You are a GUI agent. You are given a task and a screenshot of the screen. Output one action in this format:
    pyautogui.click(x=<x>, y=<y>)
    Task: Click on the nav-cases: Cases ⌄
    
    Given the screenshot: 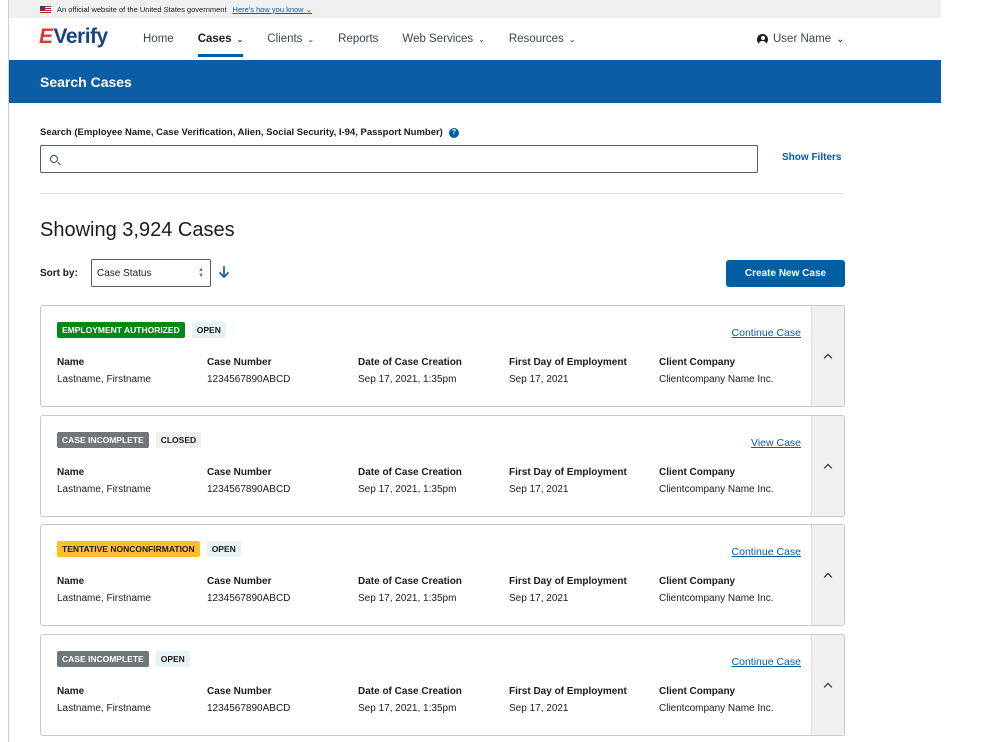 What is the action you would take?
    pyautogui.click(x=220, y=39)
    